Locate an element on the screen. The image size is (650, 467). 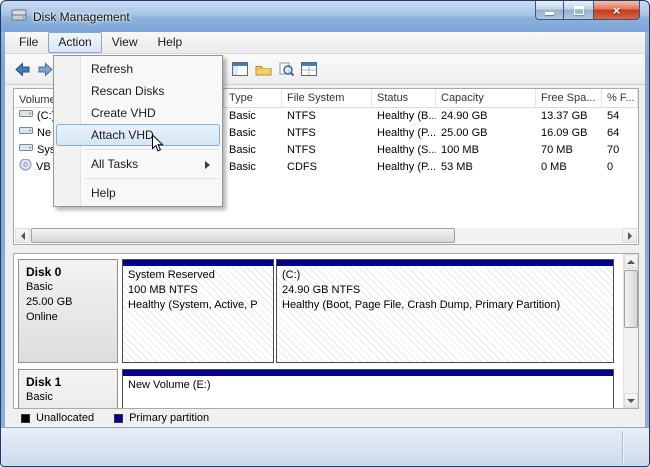
partition-size: 24.90 GB NTFS is located at coordinates (321, 290).